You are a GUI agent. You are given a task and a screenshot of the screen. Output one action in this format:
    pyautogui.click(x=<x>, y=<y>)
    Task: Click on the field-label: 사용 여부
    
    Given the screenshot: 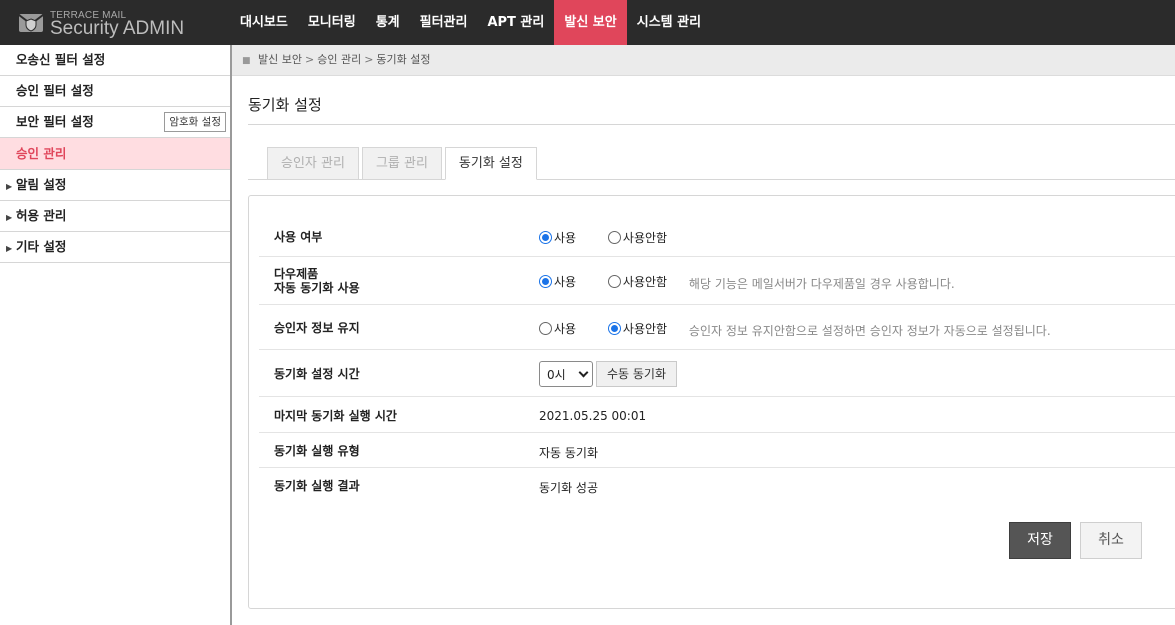 What is the action you would take?
    pyautogui.click(x=298, y=237)
    